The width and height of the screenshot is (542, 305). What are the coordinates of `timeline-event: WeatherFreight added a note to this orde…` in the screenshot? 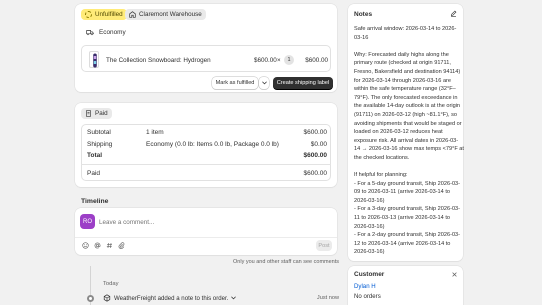 It's located at (170, 298).